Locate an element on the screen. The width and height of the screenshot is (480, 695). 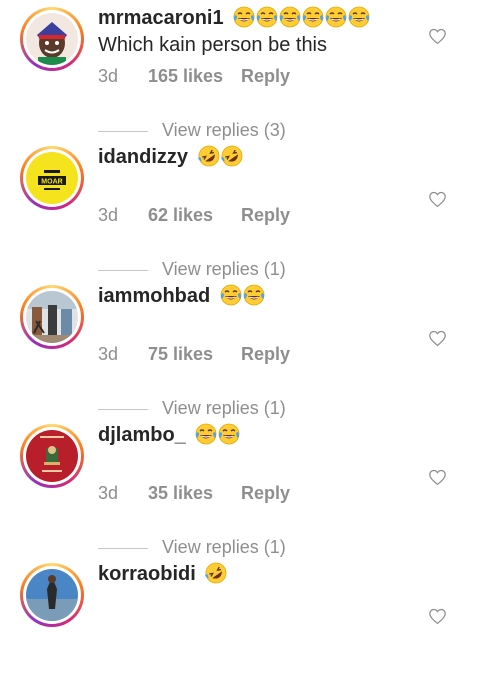
comment-meta: 3d 165 likes Reply is located at coordinates (194, 76).